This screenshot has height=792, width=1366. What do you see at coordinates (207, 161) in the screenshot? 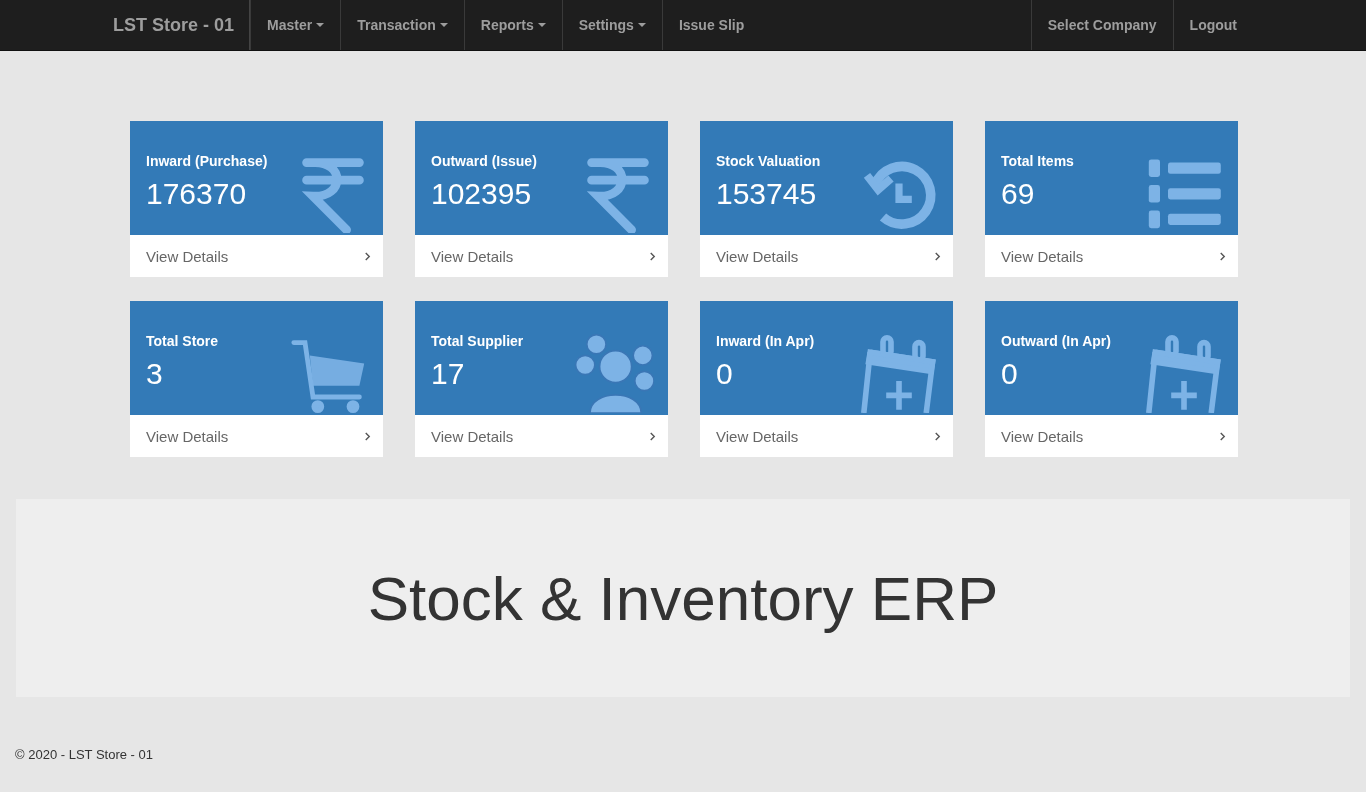
I see `card-title: Inward (Purchase)` at bounding box center [207, 161].